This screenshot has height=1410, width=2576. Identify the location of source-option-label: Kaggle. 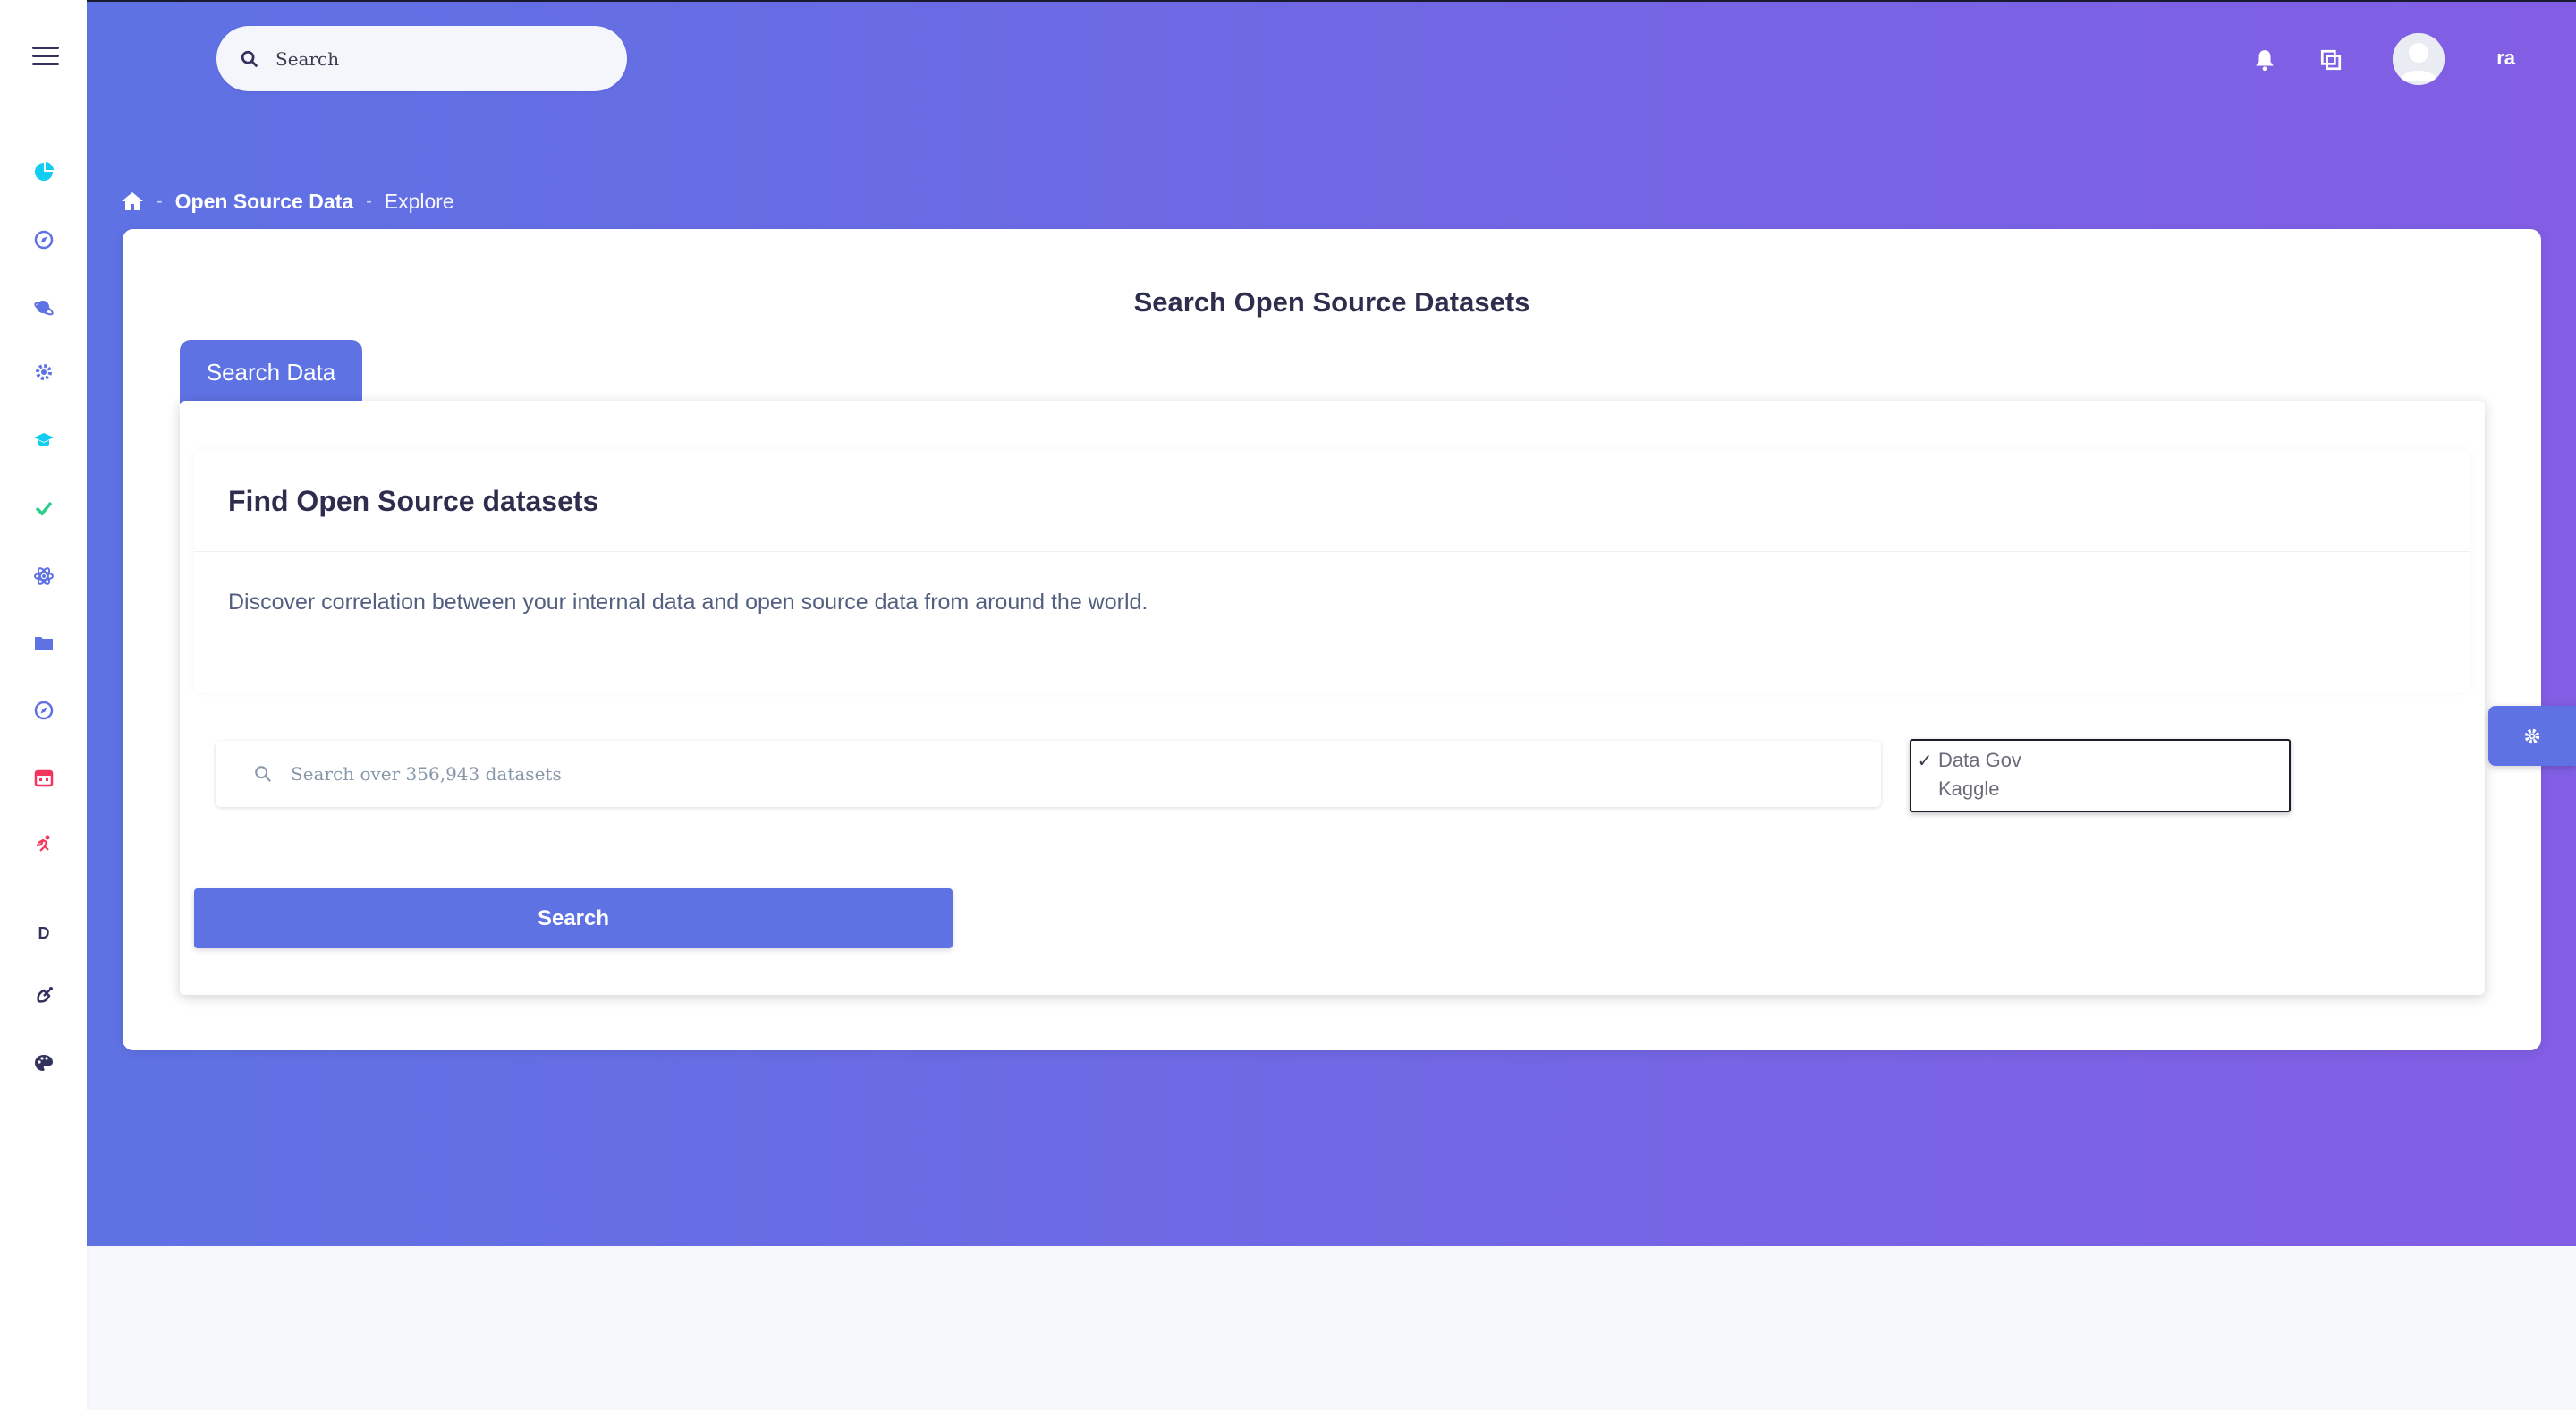
(1969, 789).